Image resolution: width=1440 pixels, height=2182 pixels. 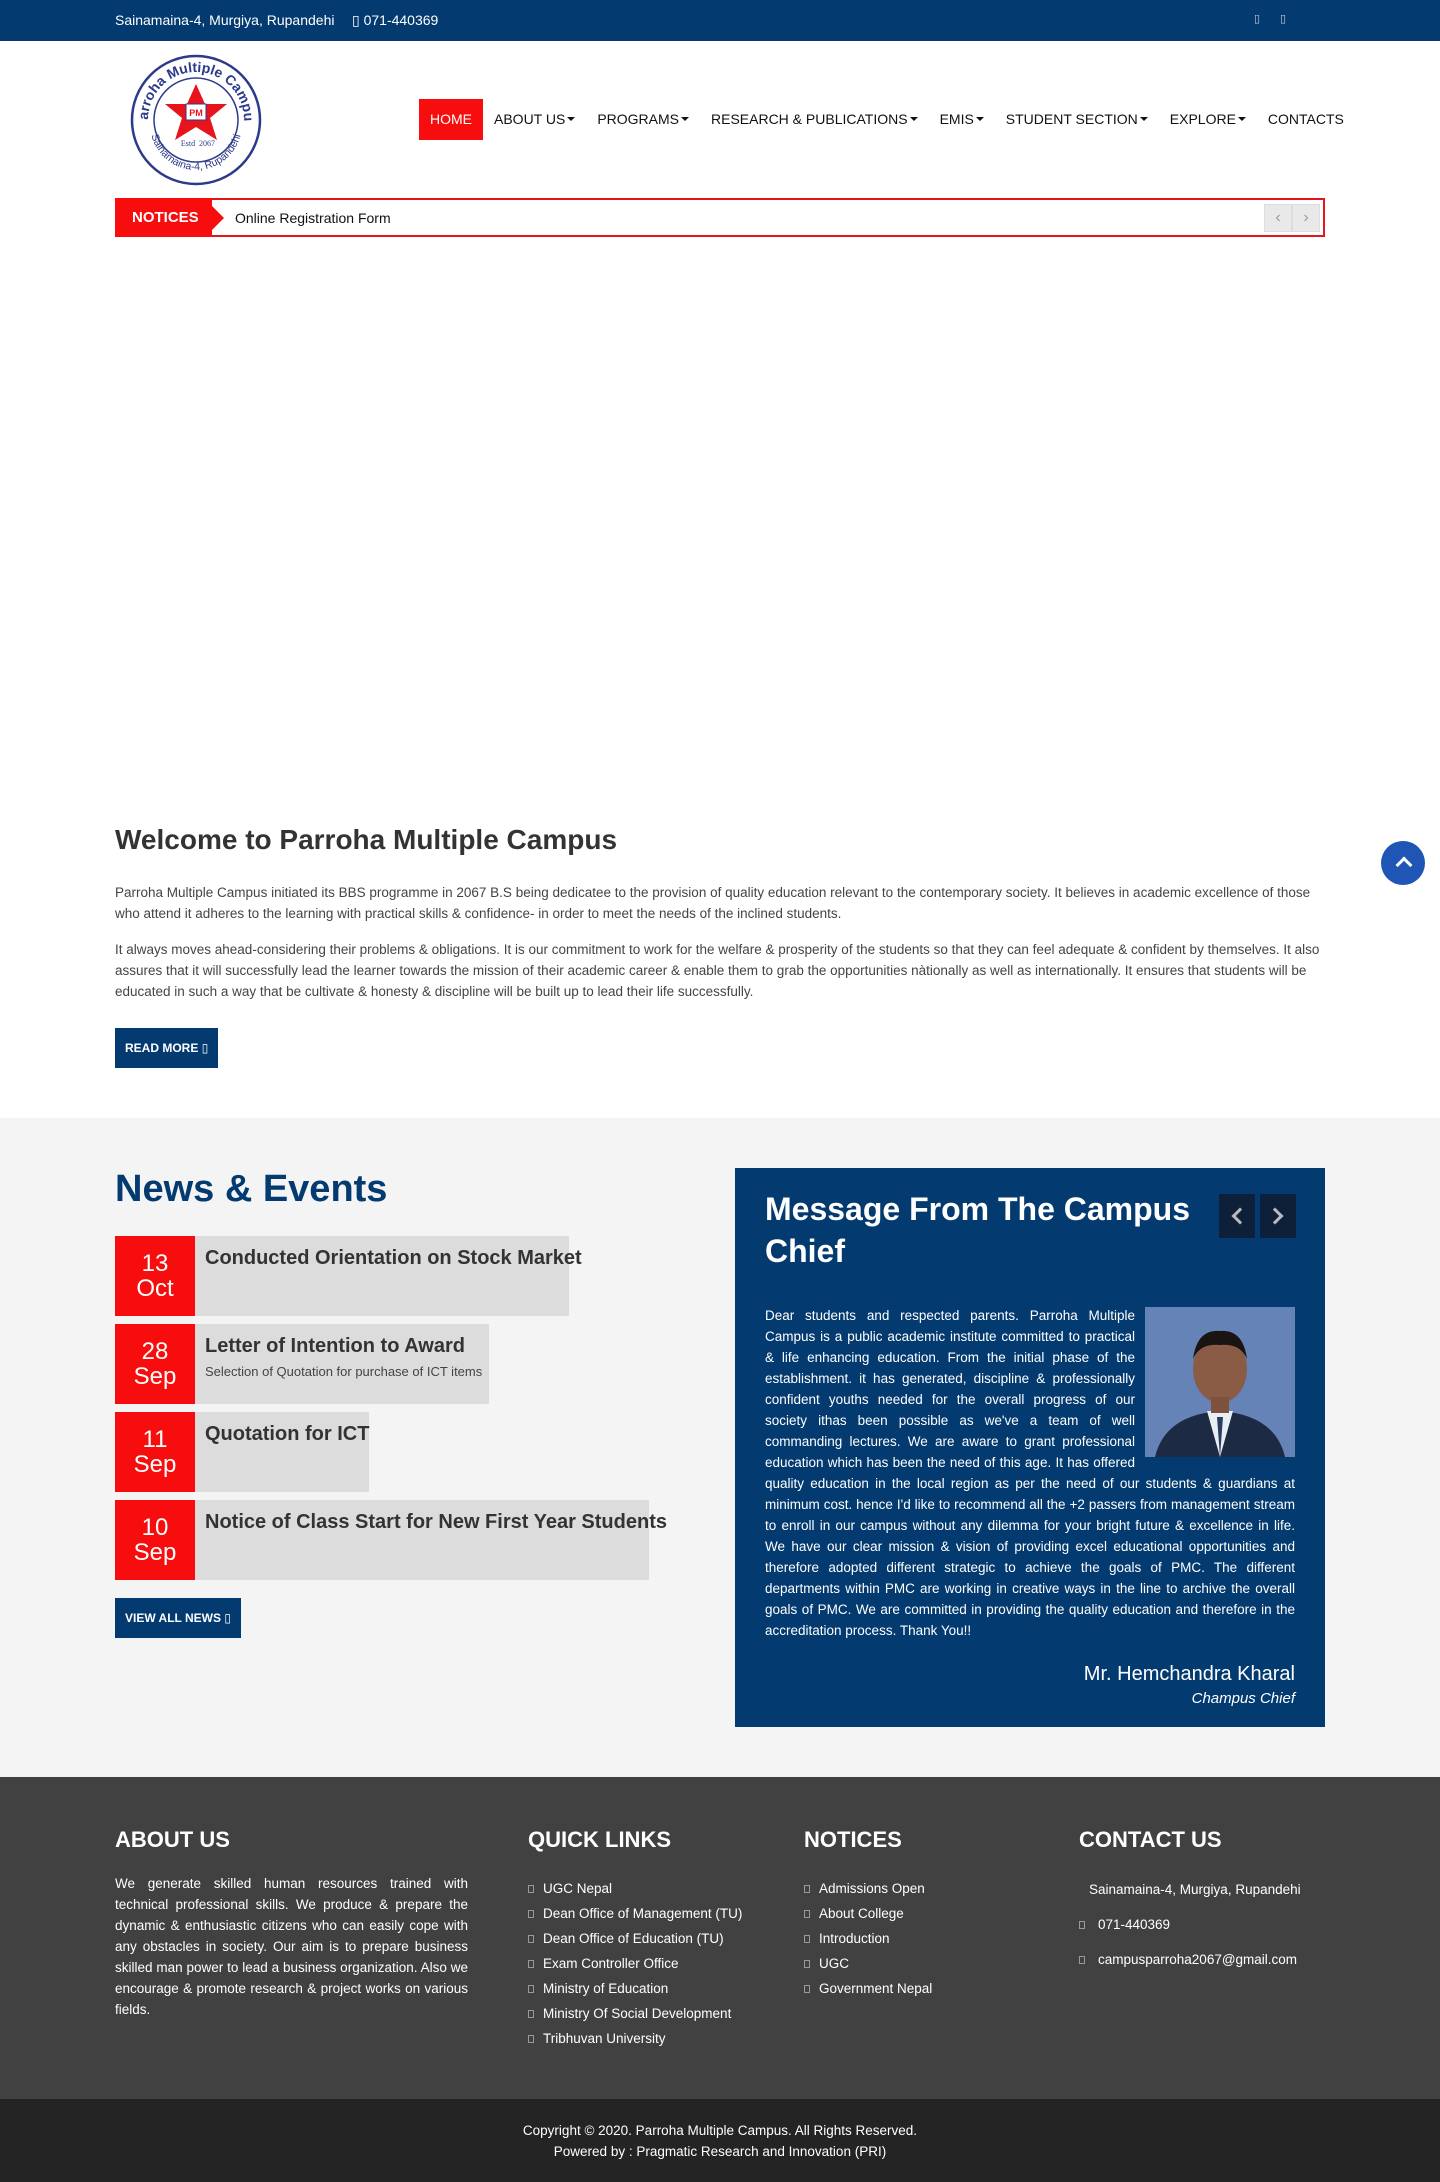 I want to click on notice-tag: NOTICES, so click(x=169, y=217).